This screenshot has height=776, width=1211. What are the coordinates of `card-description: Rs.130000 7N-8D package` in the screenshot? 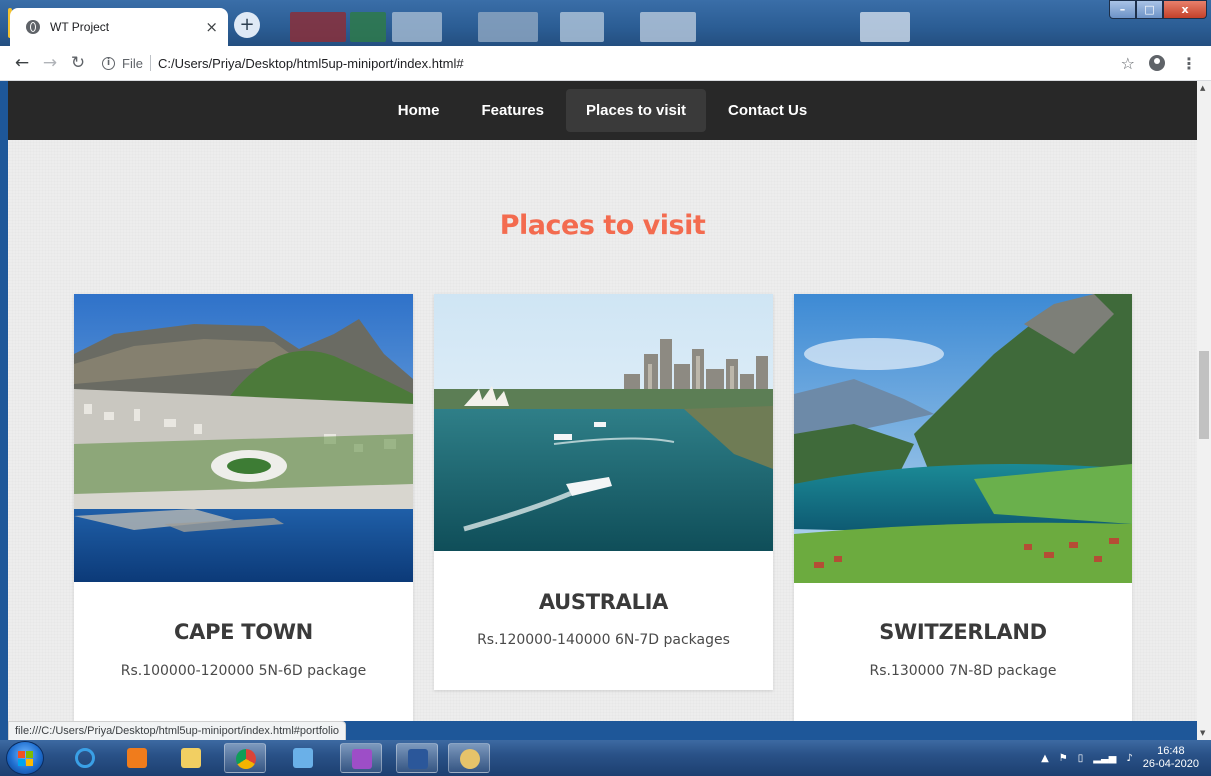 It's located at (963, 671).